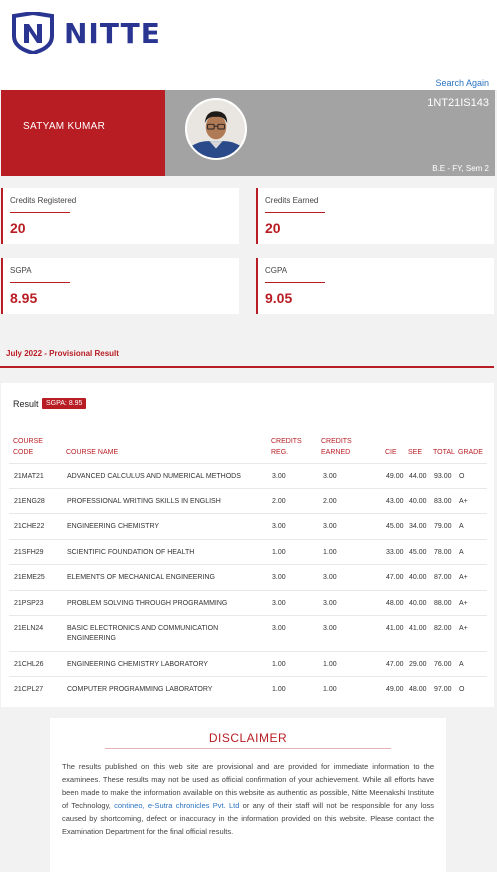 This screenshot has width=497, height=872. I want to click on student-photo, so click(216, 129).